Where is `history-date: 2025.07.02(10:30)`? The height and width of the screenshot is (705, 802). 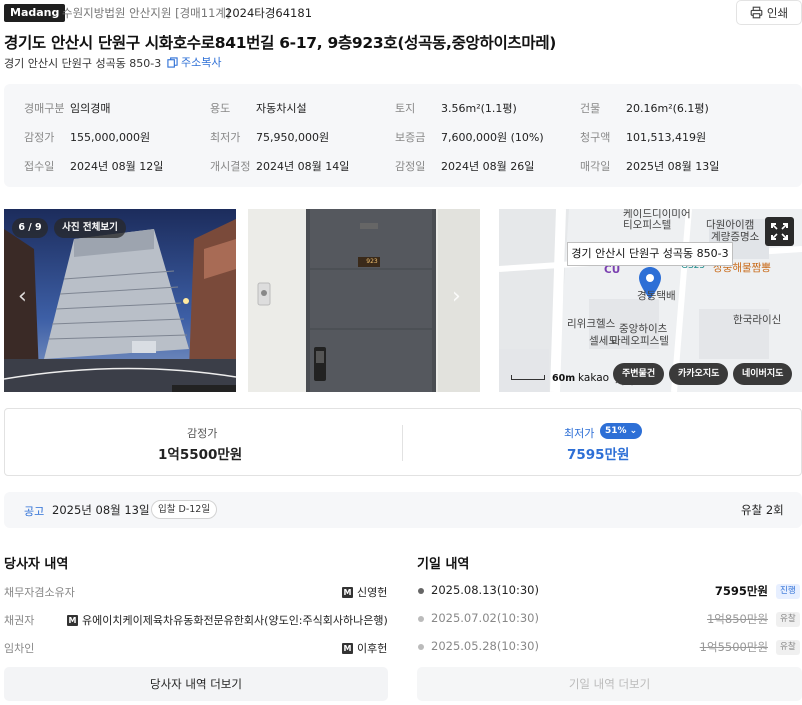
history-date: 2025.07.02(10:30) is located at coordinates (485, 618).